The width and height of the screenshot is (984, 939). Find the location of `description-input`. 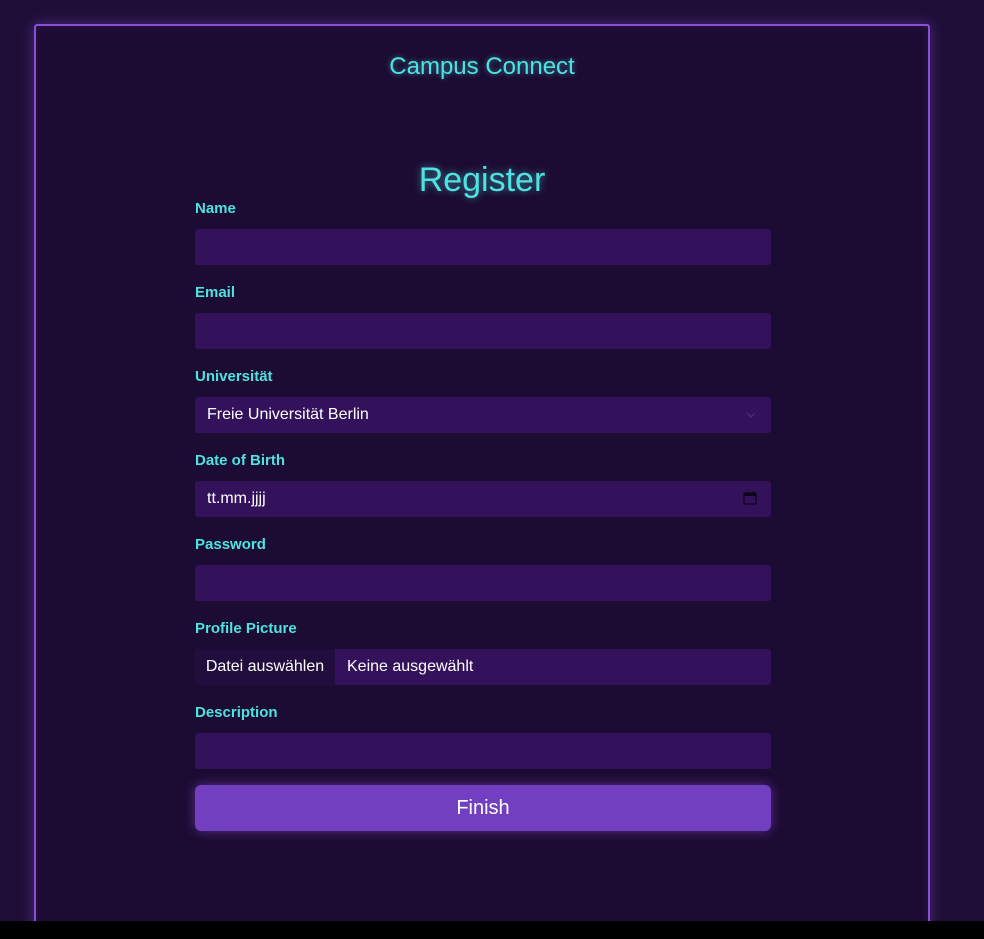

description-input is located at coordinates (483, 751).